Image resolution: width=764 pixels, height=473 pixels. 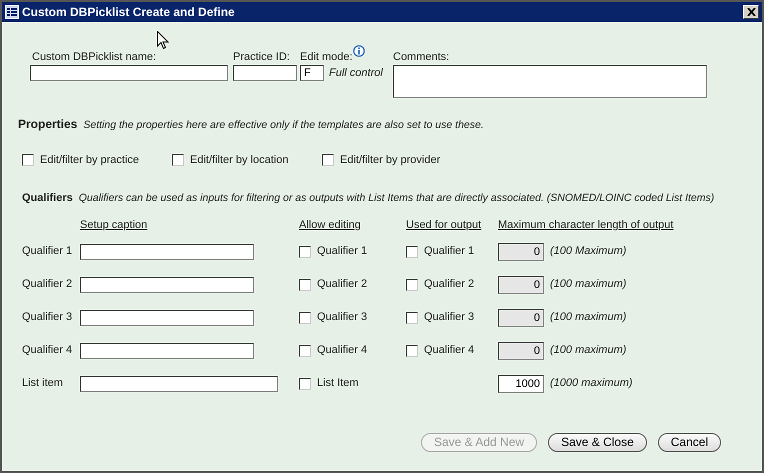 What do you see at coordinates (312, 73) in the screenshot?
I see `edit-mode-field: F` at bounding box center [312, 73].